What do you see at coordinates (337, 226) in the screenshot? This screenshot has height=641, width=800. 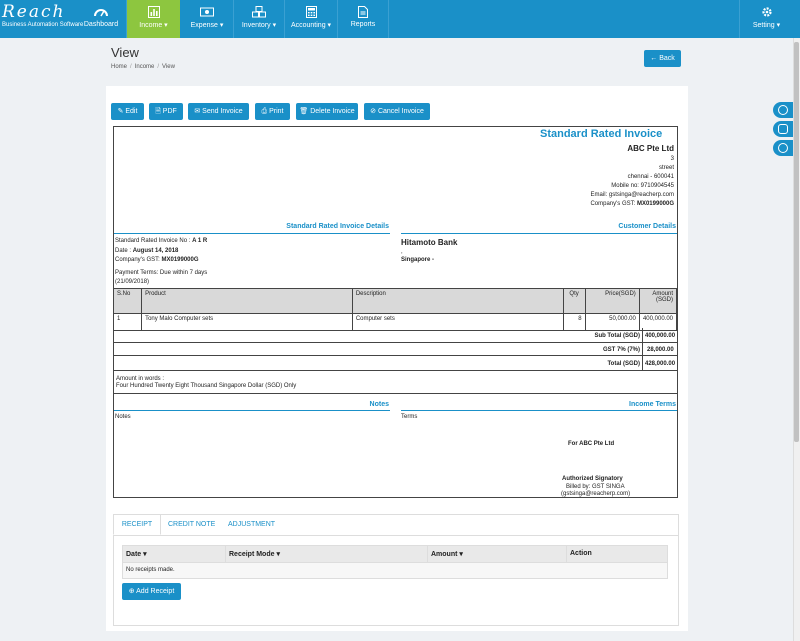 I see `invoice-details-heading: Standard Rated Invoice Details` at bounding box center [337, 226].